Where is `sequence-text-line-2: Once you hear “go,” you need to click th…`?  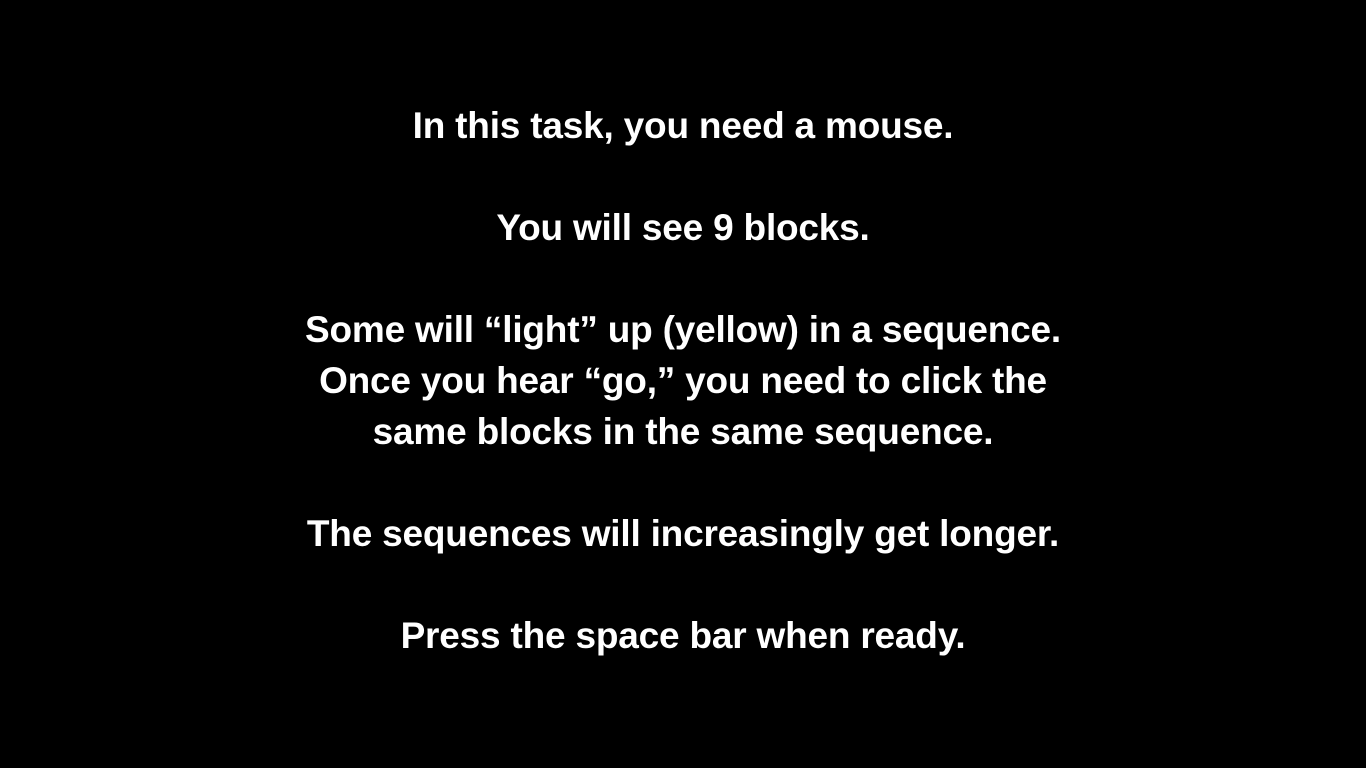
sequence-text-line-2: Once you hear “go,” you need to click th… is located at coordinates (683, 380).